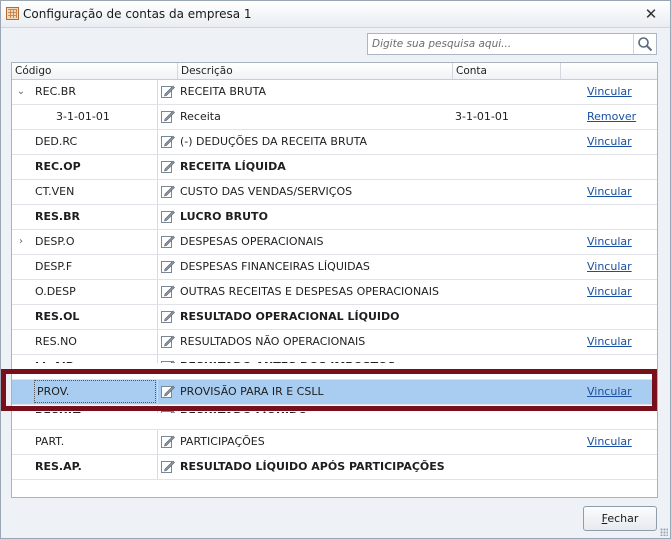 This screenshot has width=671, height=539. I want to click on table-row: 3-1-01-01 Receita 3-1-01-01 Remover, so click(334, 117).